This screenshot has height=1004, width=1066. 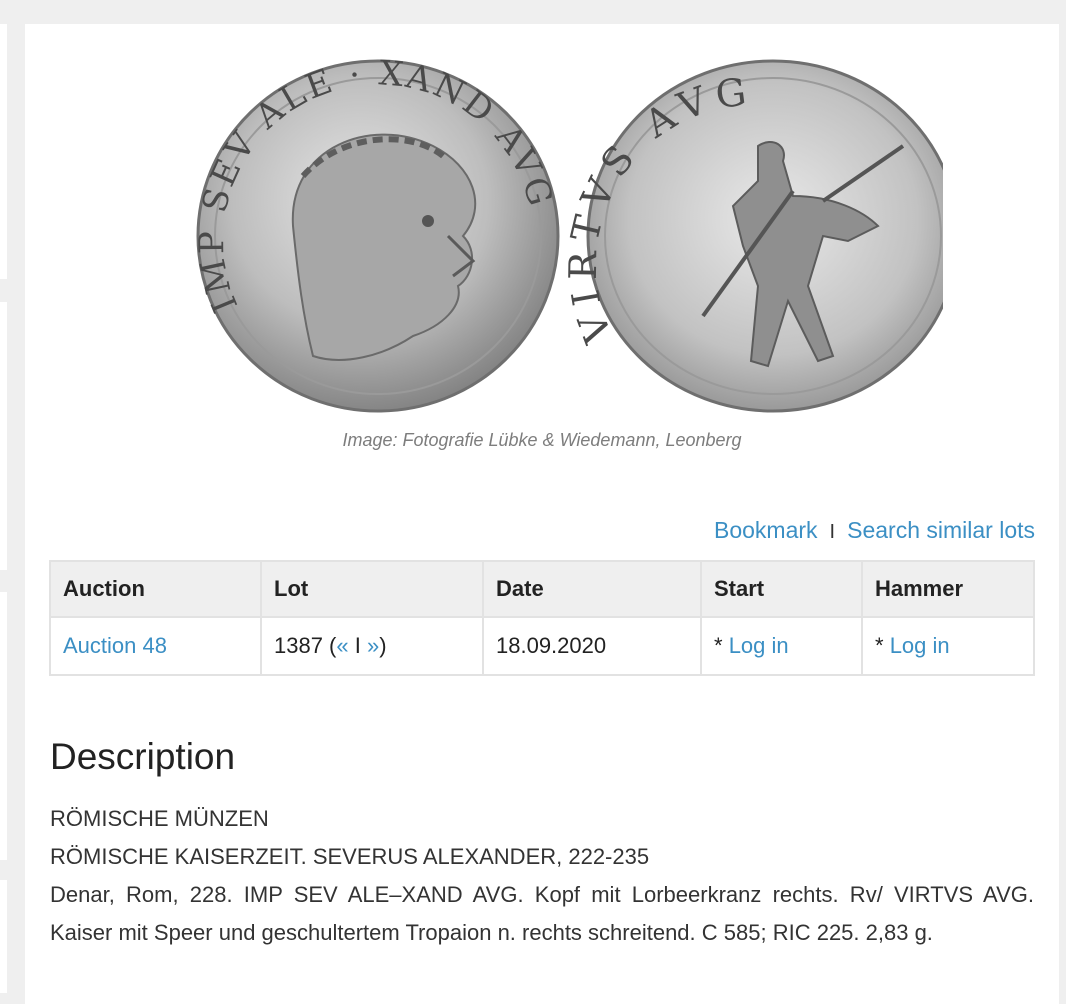 I want to click on cell-date: 18.09.2020, so click(x=592, y=646).